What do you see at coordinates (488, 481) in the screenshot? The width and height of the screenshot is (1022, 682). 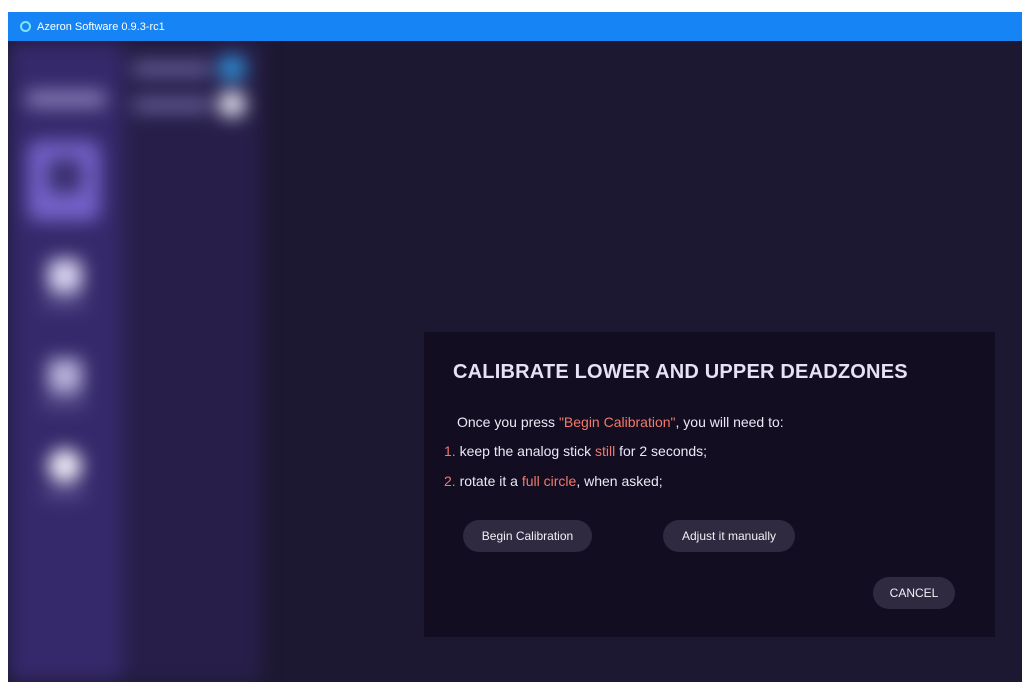 I see `step-text: rotate it a` at bounding box center [488, 481].